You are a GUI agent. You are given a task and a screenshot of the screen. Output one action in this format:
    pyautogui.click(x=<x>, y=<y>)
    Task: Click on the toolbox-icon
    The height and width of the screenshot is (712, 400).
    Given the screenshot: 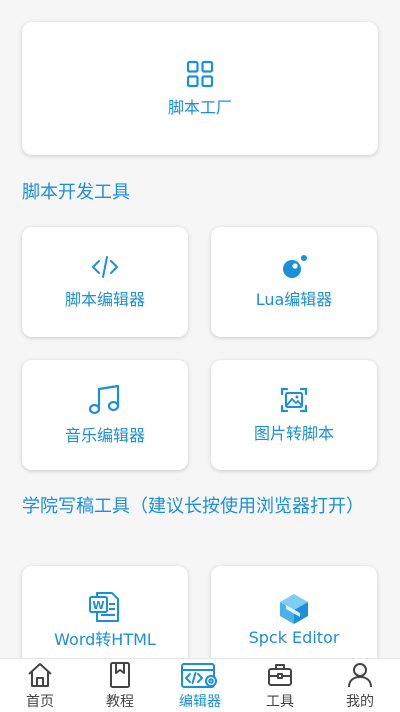 What is the action you would take?
    pyautogui.click(x=280, y=675)
    